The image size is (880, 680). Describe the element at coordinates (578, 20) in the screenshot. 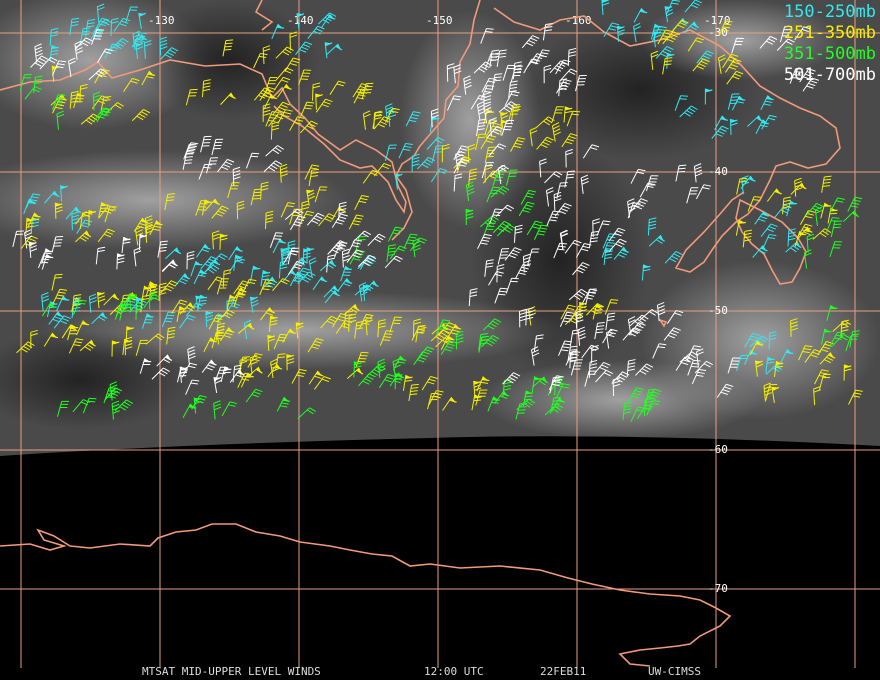

I see `lon-label: -160` at that location.